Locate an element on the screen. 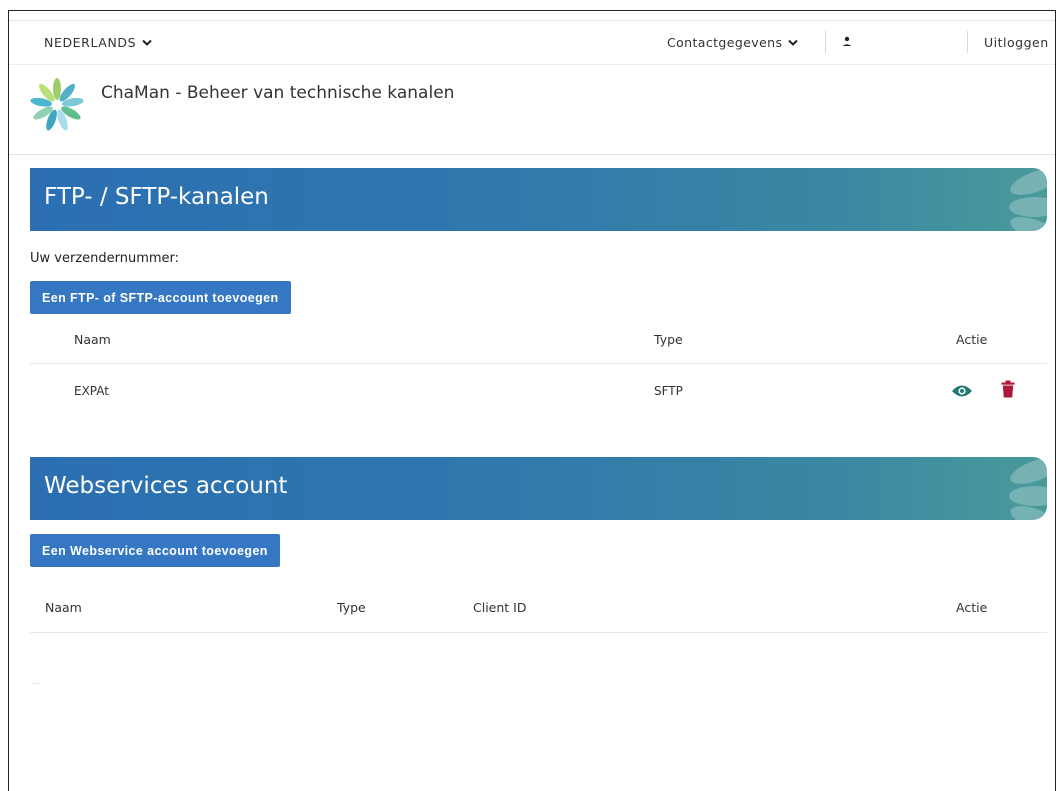 Image resolution: width=1060 pixels, height=791 pixels. ws-col-type: Type is located at coordinates (351, 607).